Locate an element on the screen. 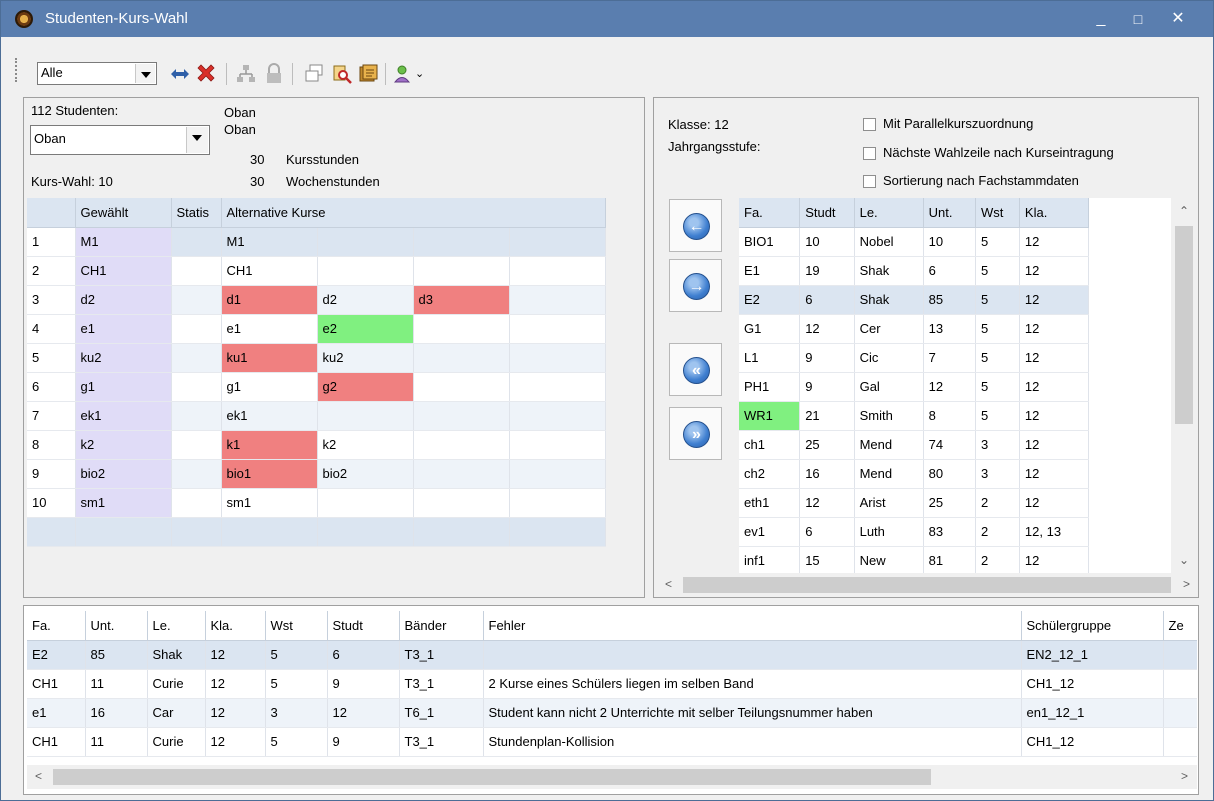  reports-stack-icon is located at coordinates (368, 74).